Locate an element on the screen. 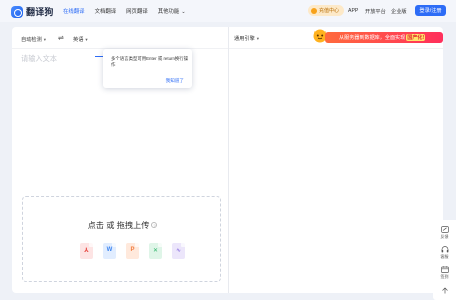  edit-icon is located at coordinates (444, 229).